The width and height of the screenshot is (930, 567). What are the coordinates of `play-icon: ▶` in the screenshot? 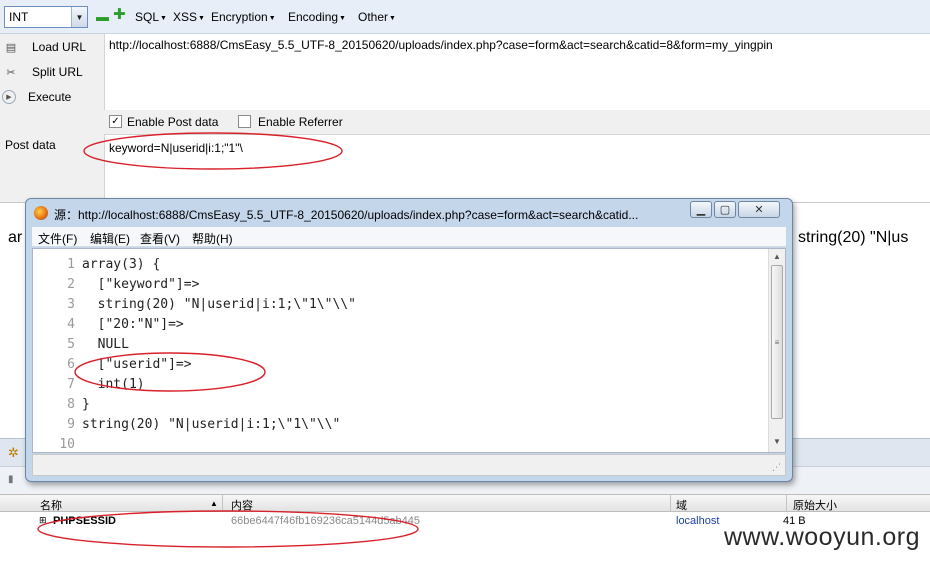 It's located at (9, 97).